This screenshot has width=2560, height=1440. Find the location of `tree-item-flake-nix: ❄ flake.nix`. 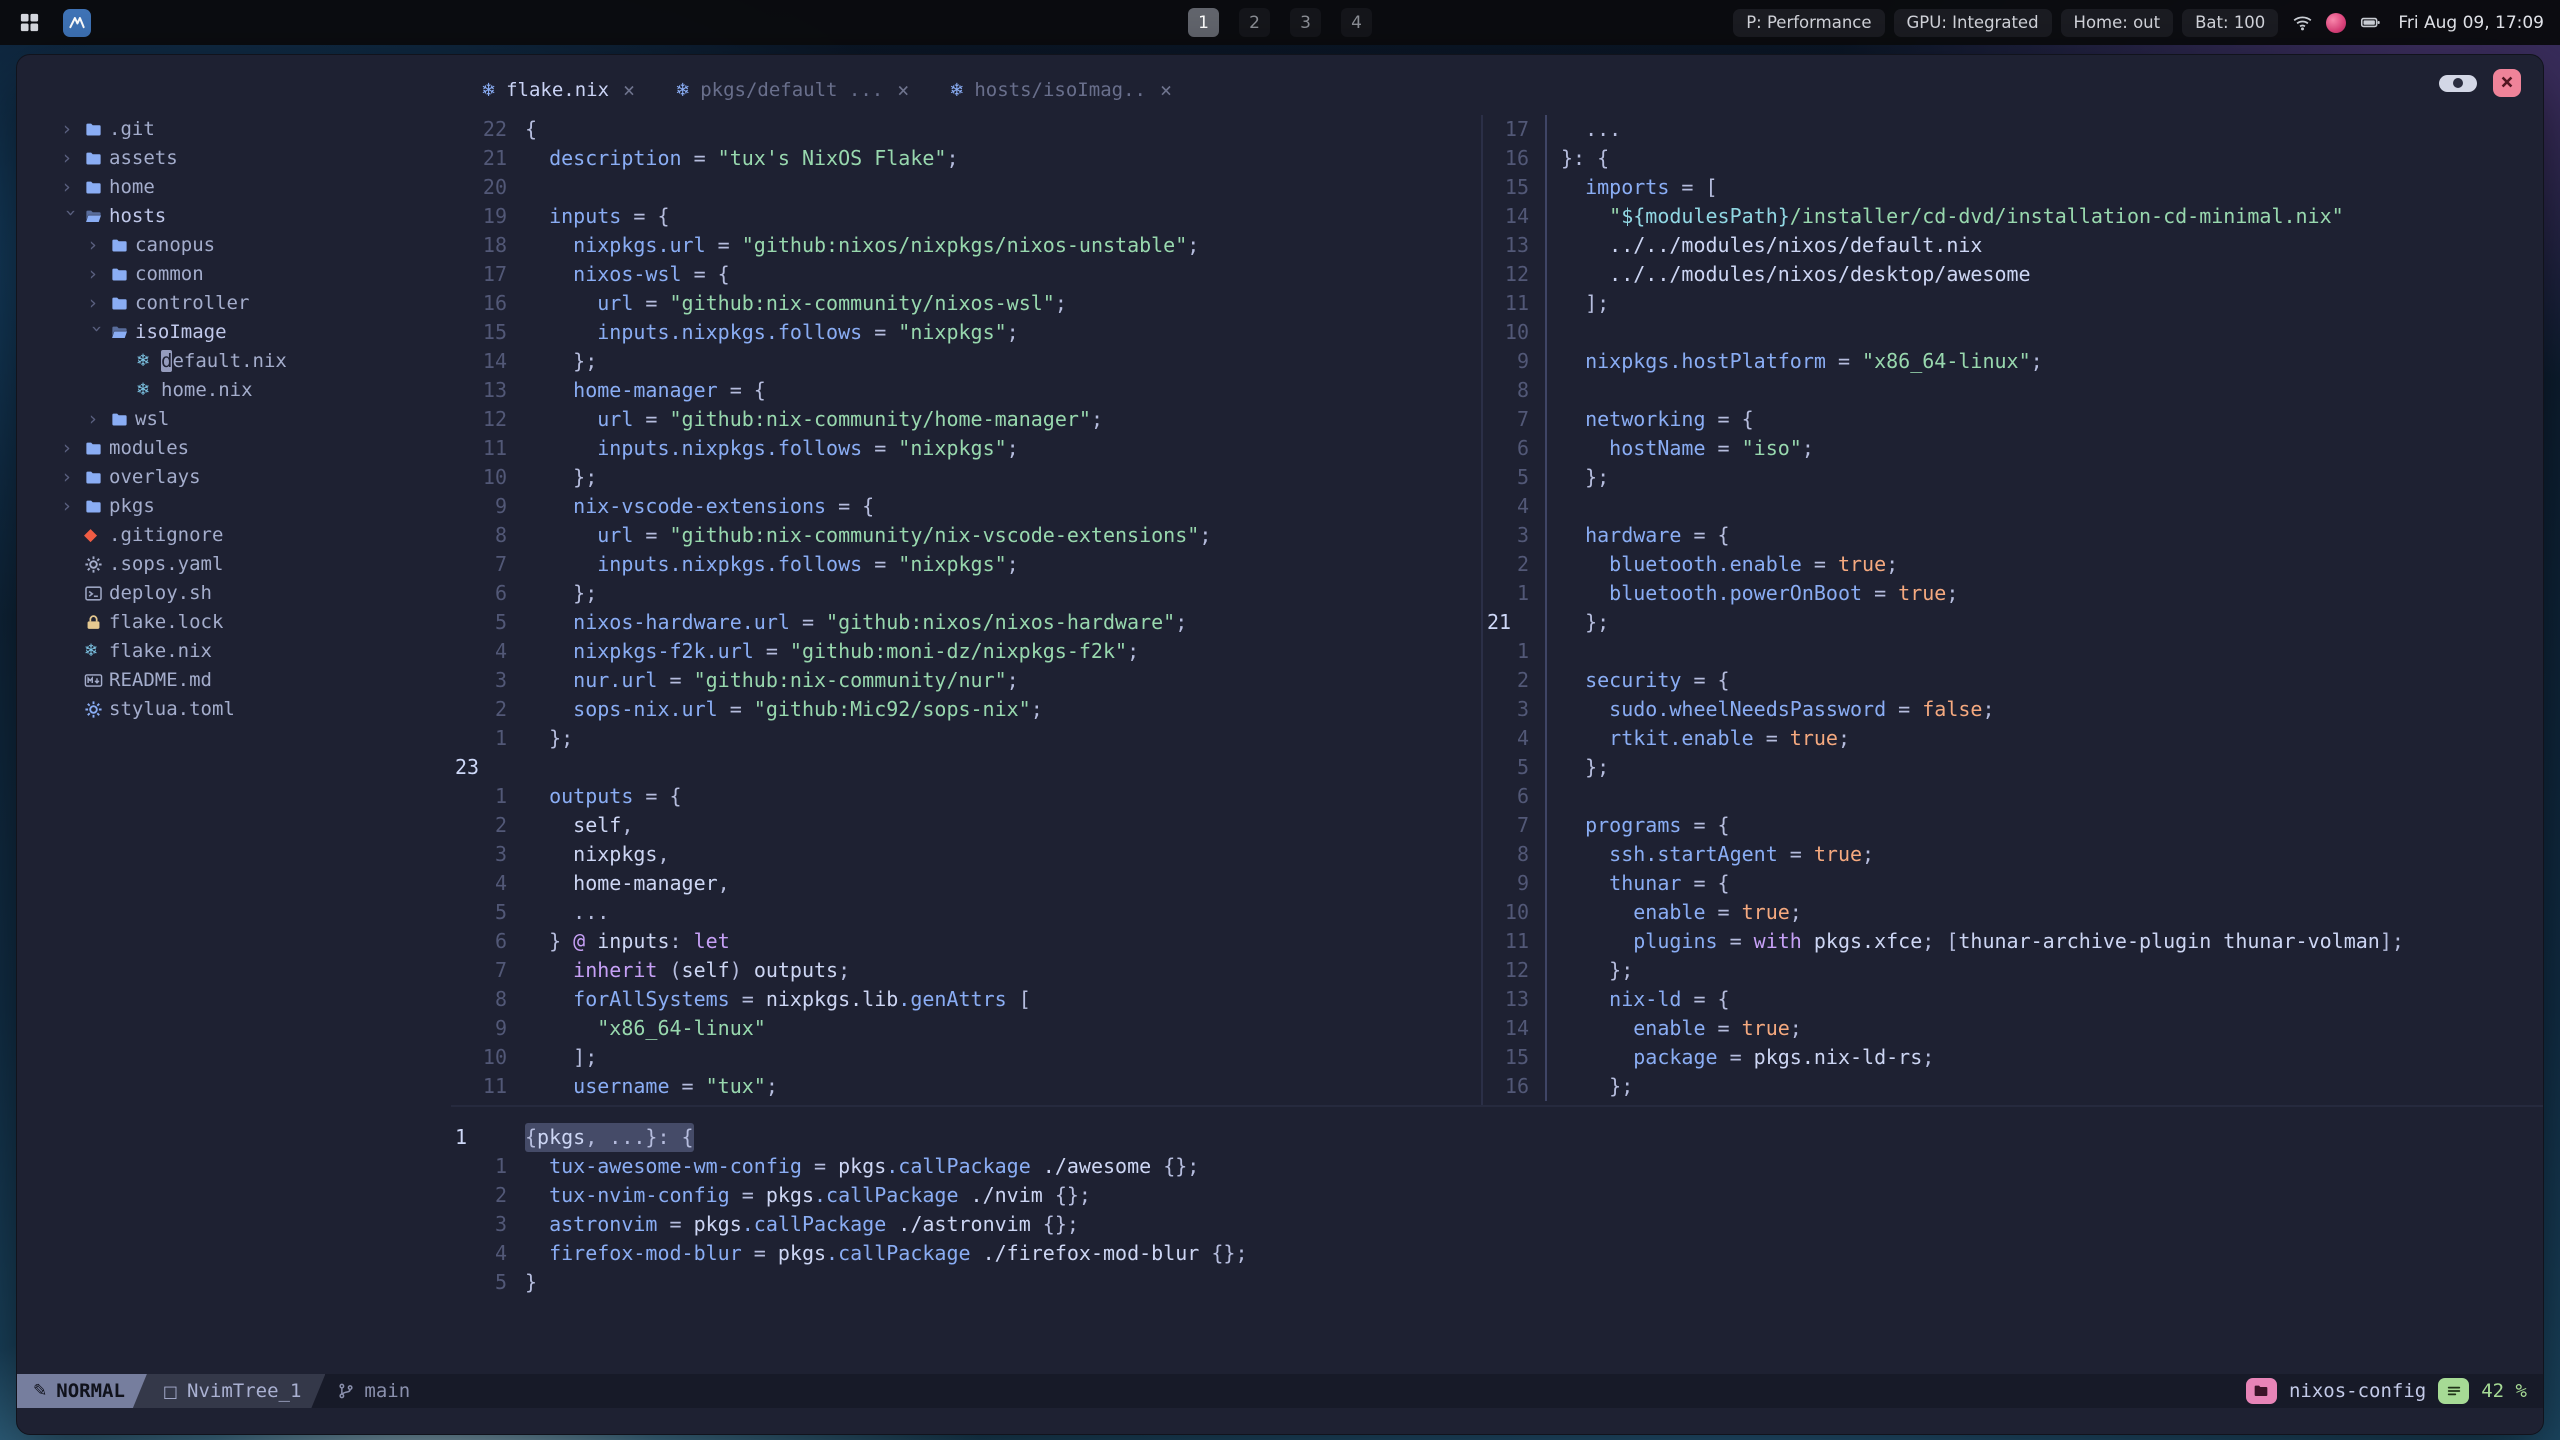

tree-item-flake-nix: ❄ flake.nix is located at coordinates (256, 651).